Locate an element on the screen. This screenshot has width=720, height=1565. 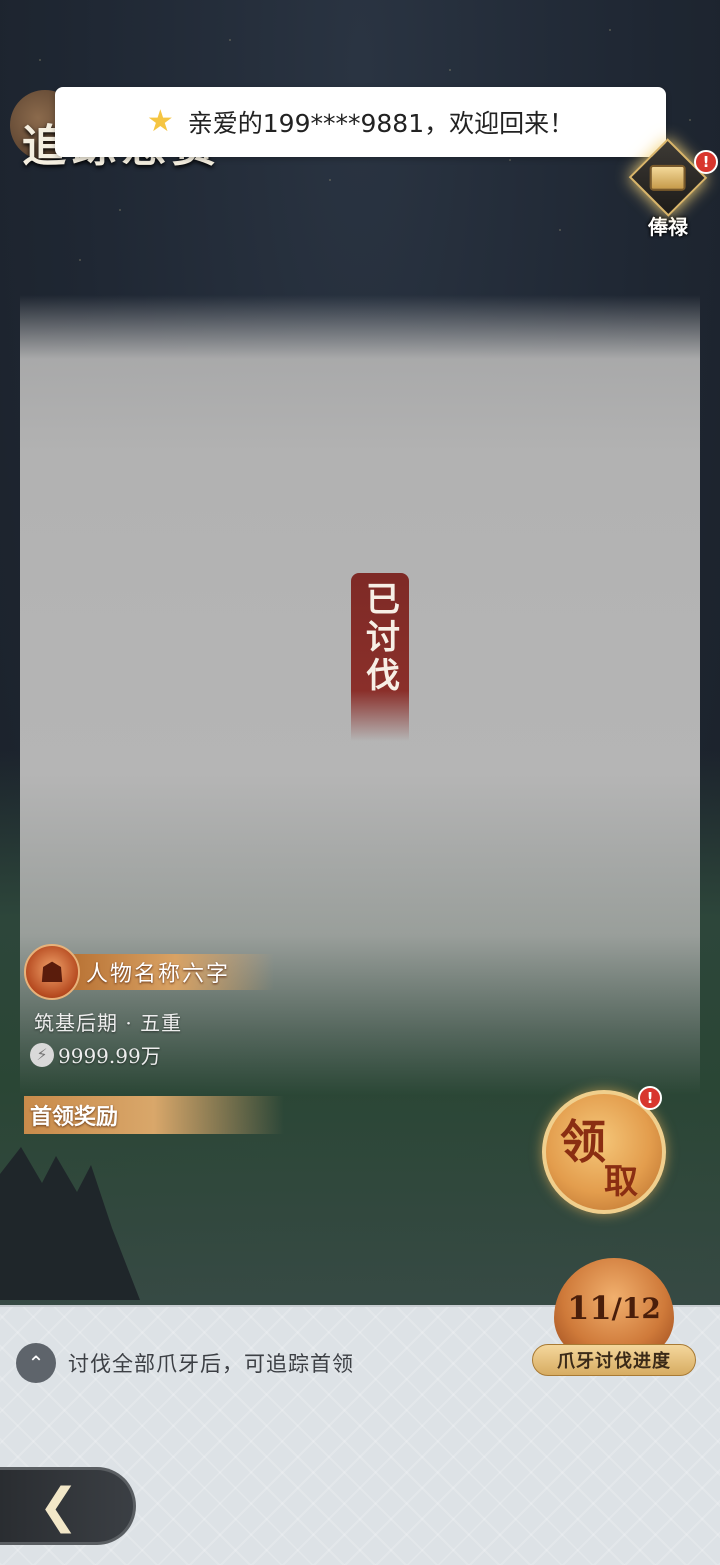
character-name: 人物名称六字 is located at coordinates (158, 974).